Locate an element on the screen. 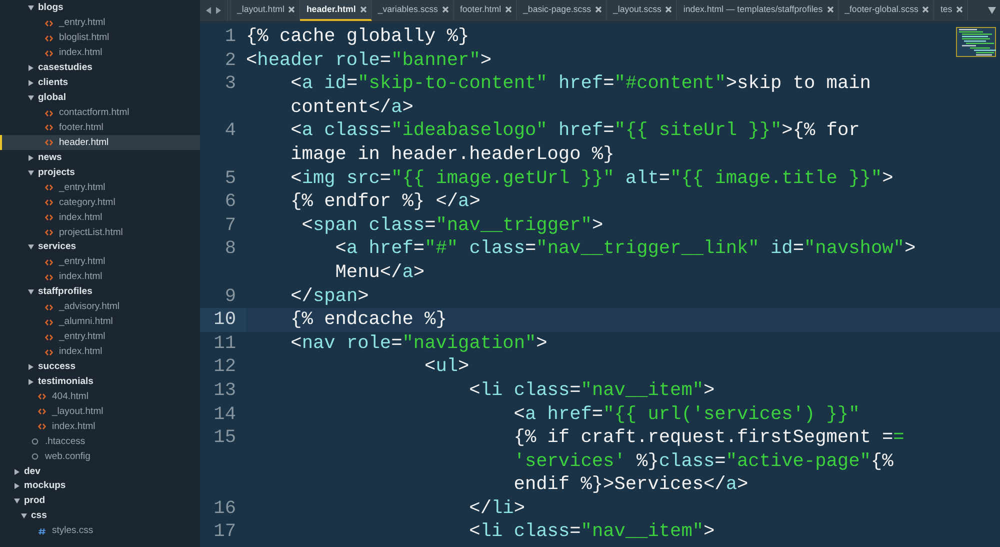 This screenshot has width=1000, height=547. file-row: bloglist.html is located at coordinates (100, 38).